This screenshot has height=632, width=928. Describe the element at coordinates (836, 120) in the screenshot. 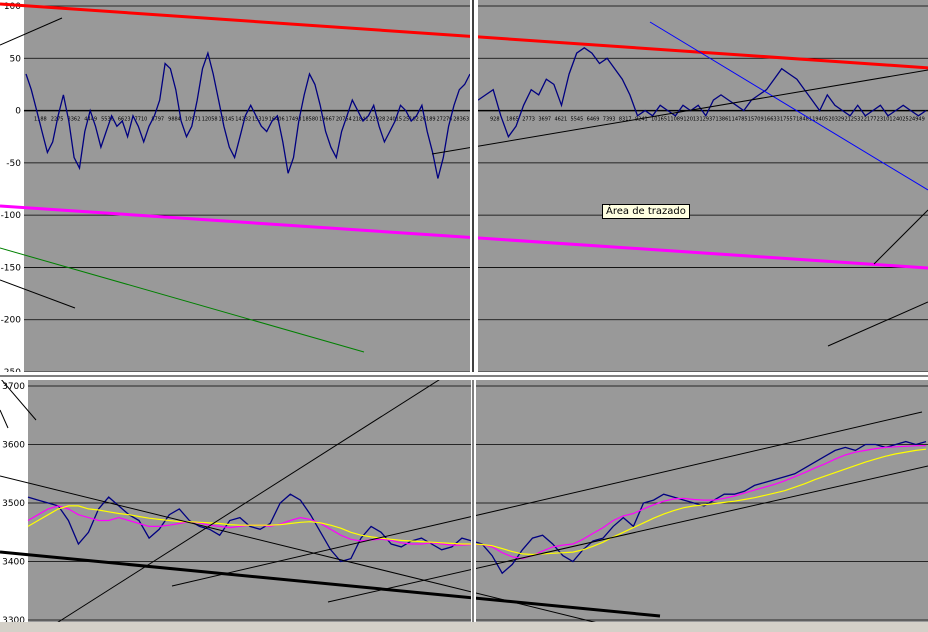

I see `top-x-tick-label: 20329` at that location.